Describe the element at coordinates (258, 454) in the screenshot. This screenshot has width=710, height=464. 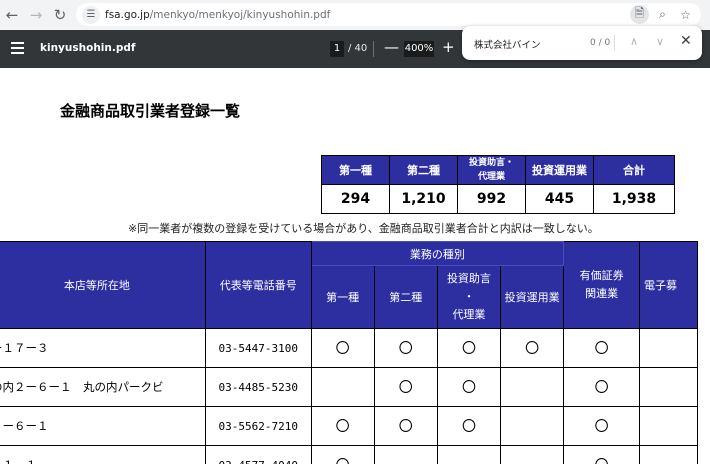
I see `cell-phone: 03-4577-4040` at that location.